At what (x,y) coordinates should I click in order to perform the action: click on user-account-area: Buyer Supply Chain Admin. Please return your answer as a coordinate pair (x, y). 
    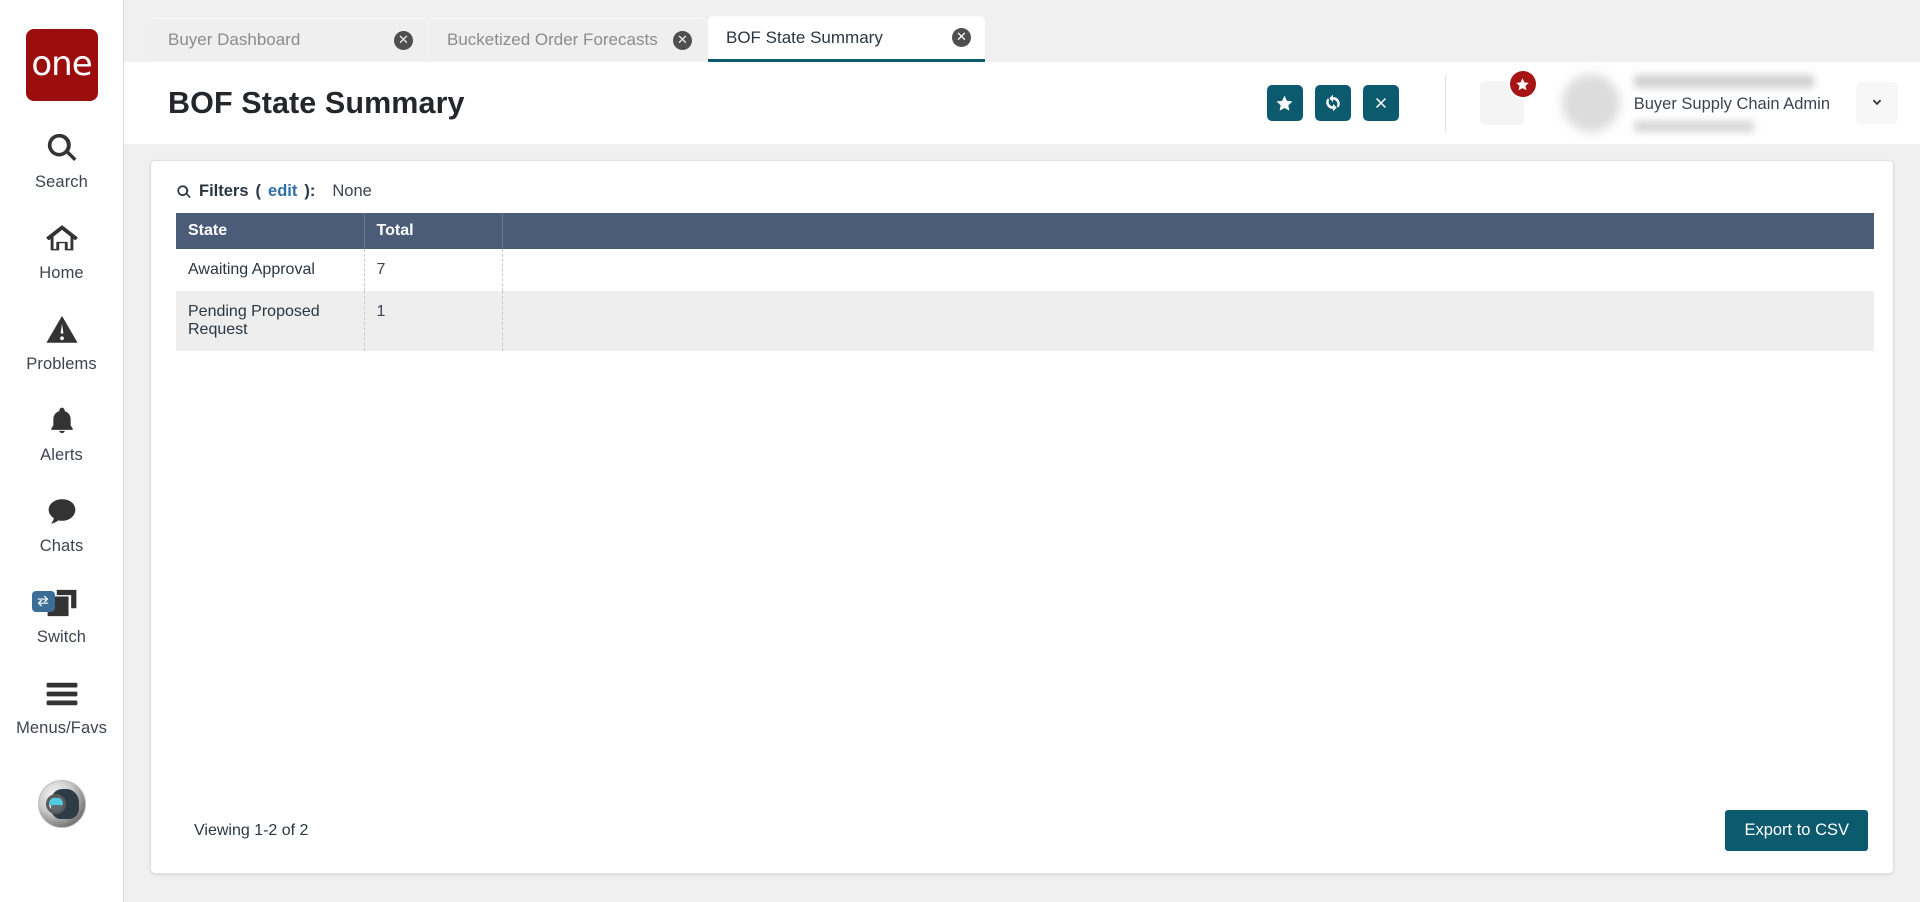
    Looking at the image, I should click on (1740, 103).